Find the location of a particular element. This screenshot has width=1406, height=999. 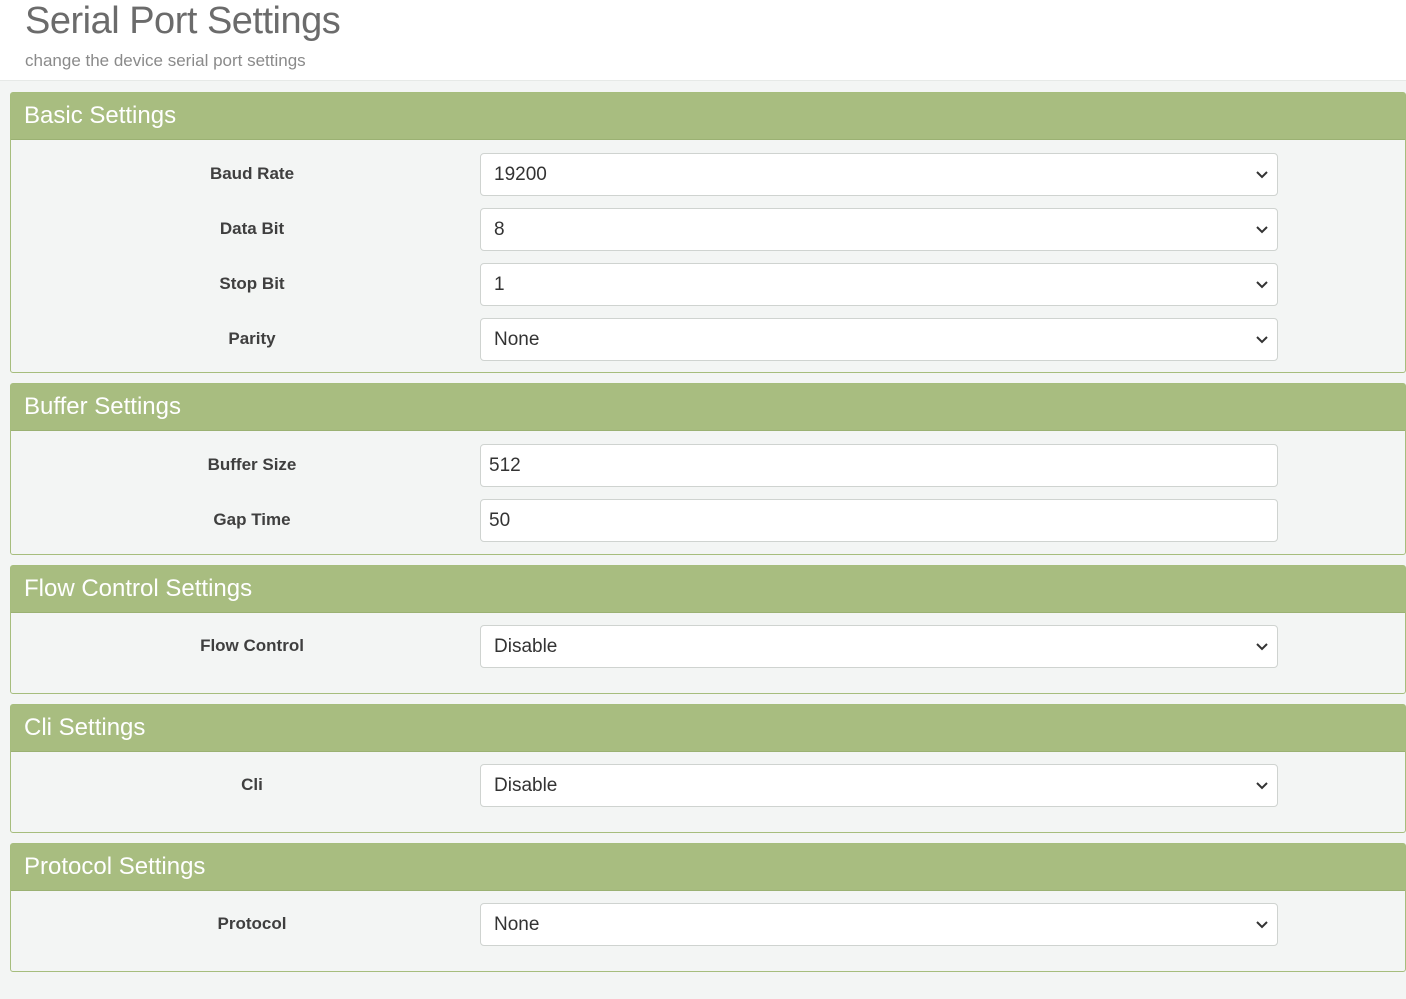

panel-heading: Basic Settings is located at coordinates (708, 116).